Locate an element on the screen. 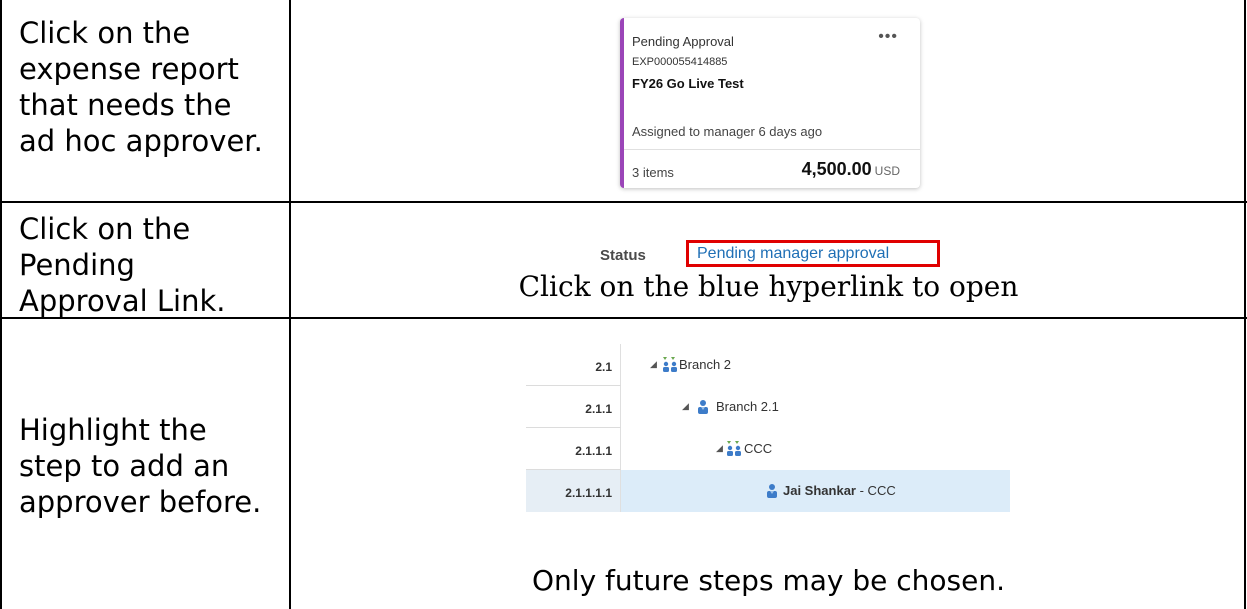 Image resolution: width=1247 pixels, height=609 pixels. table-left-border is located at coordinates (1, 304).